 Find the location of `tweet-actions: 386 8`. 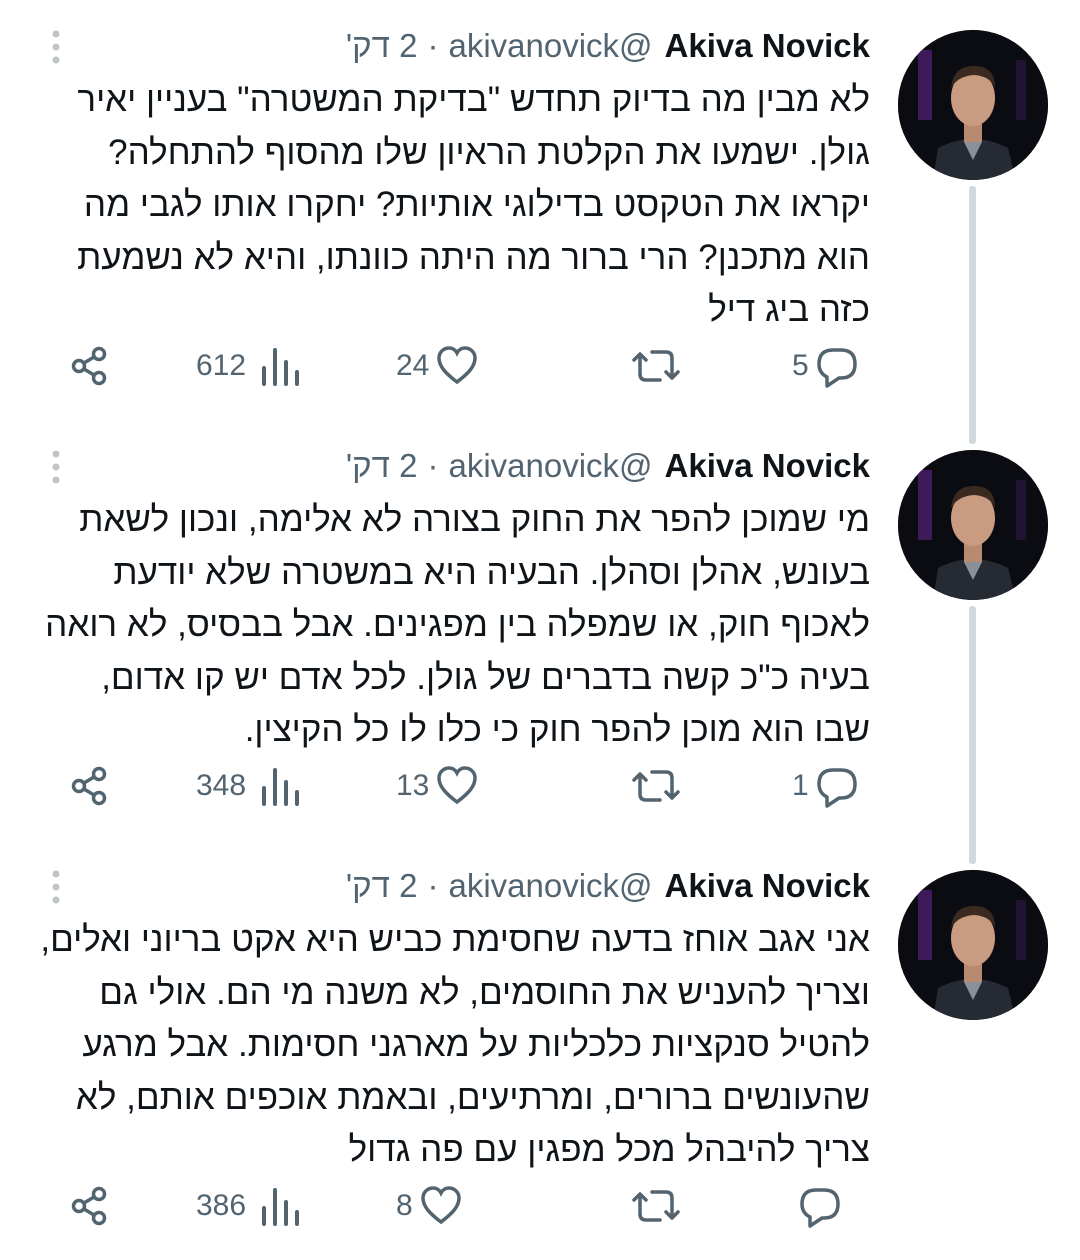

tweet-actions: 386 8 is located at coordinates (540, 1206).